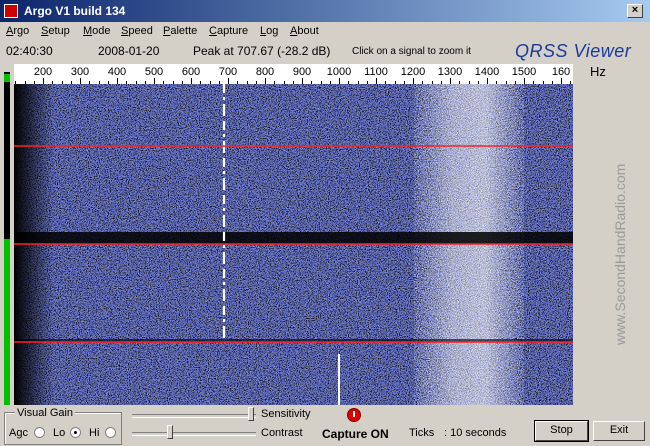 This screenshot has height=446, width=650. I want to click on frequency-tick-label: 600, so click(191, 72).